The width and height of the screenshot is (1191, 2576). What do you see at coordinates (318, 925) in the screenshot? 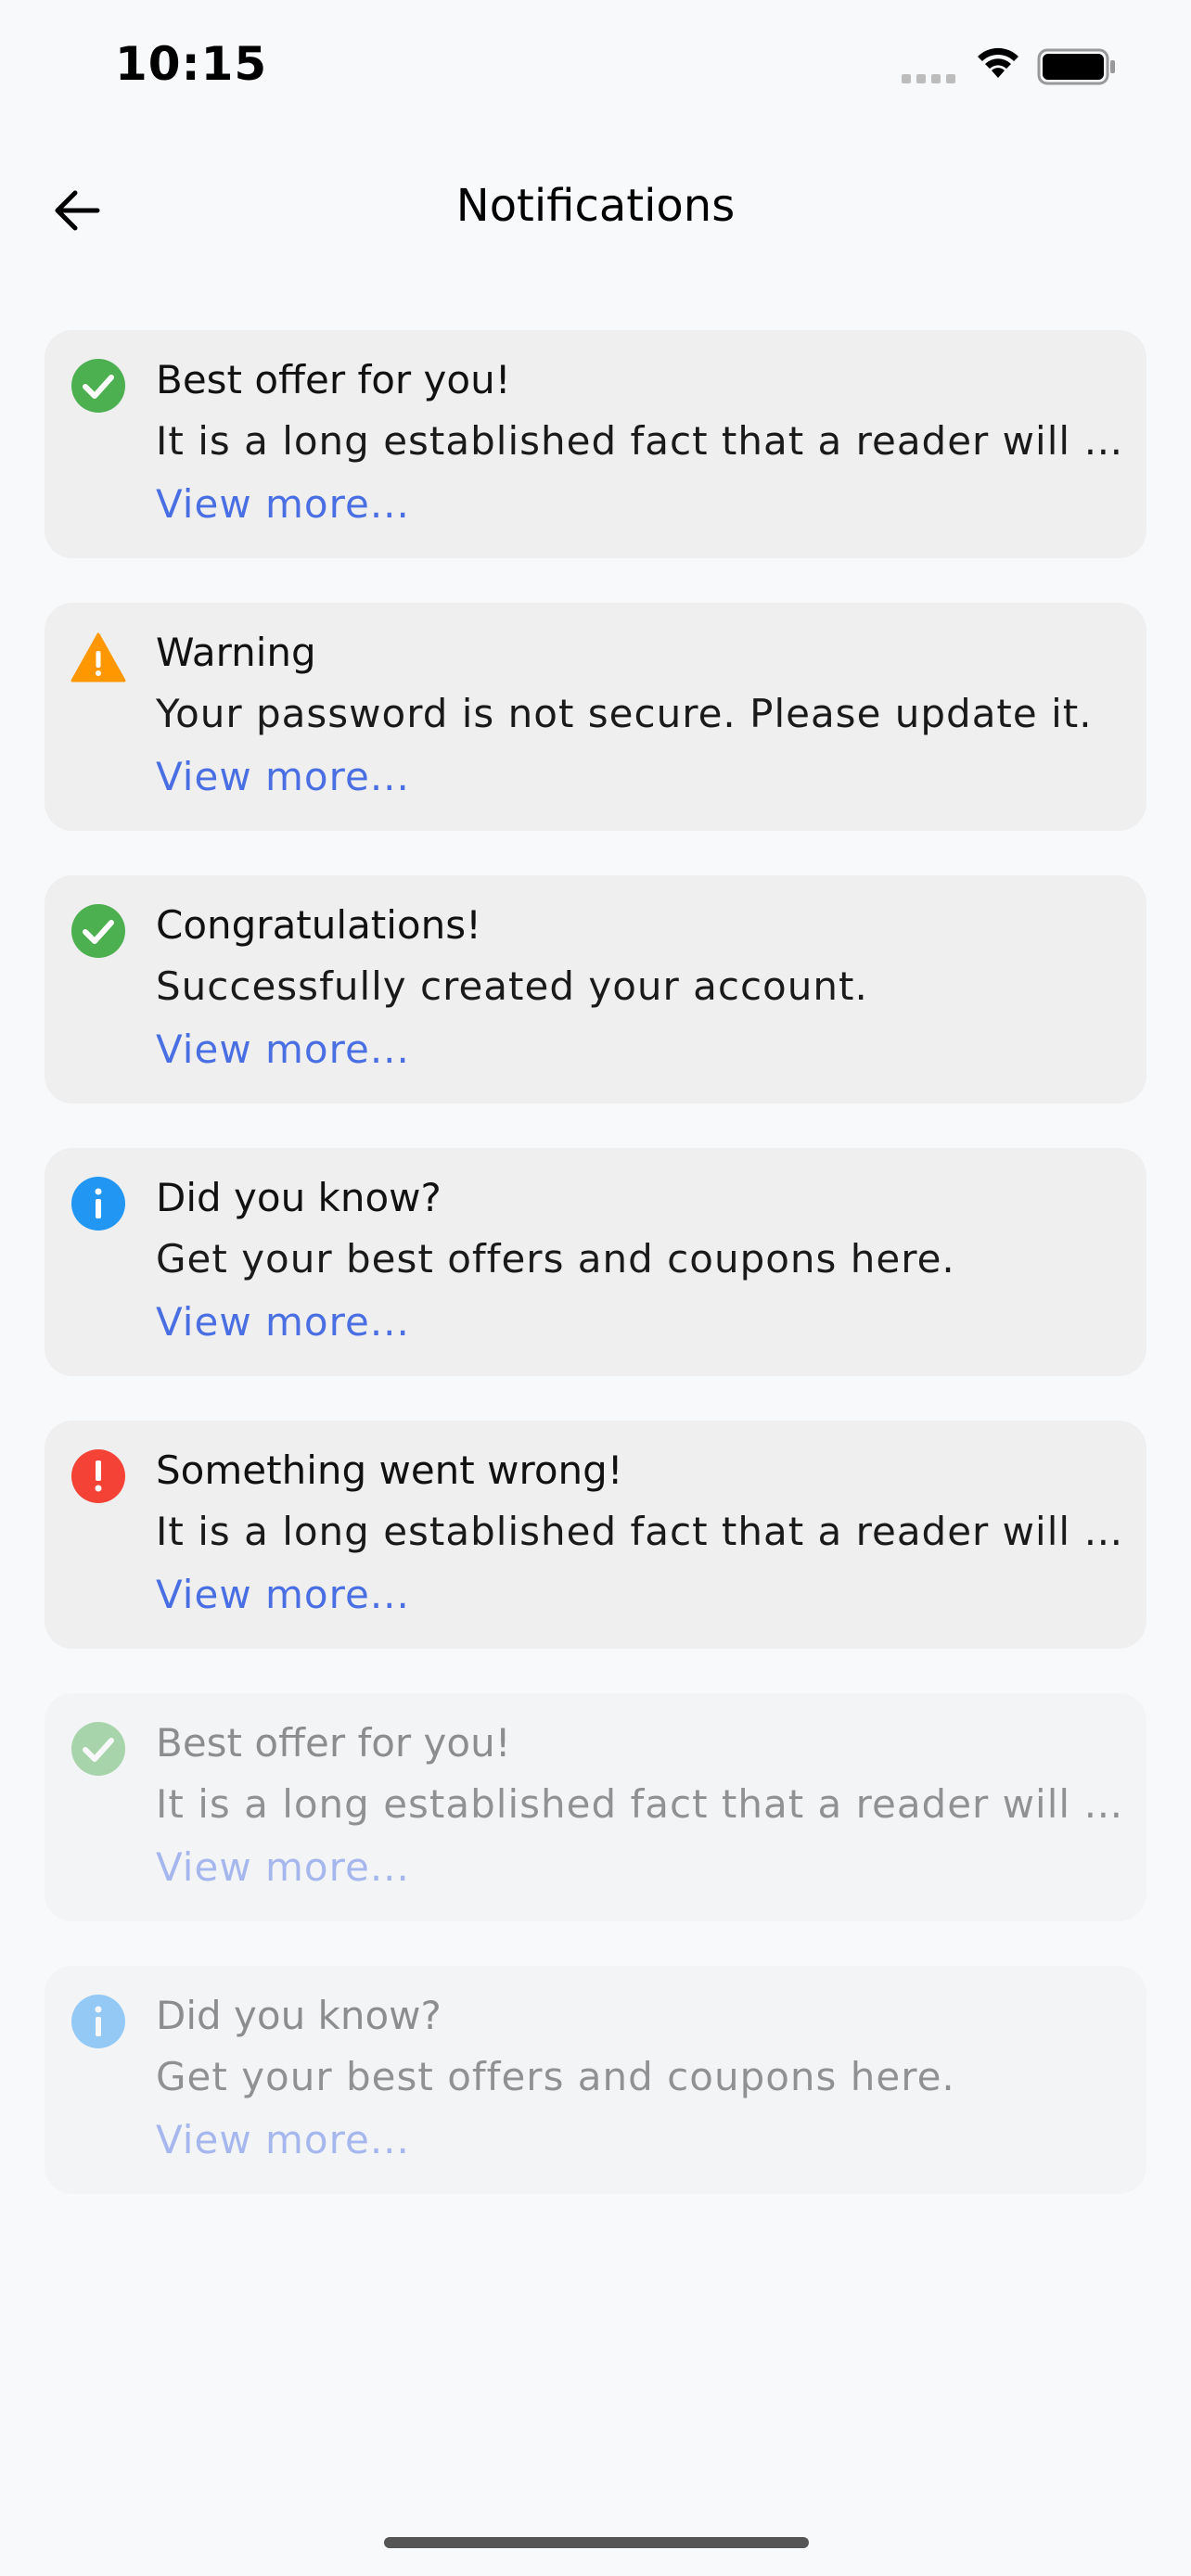
I see `notification-title: Congratulations!` at bounding box center [318, 925].